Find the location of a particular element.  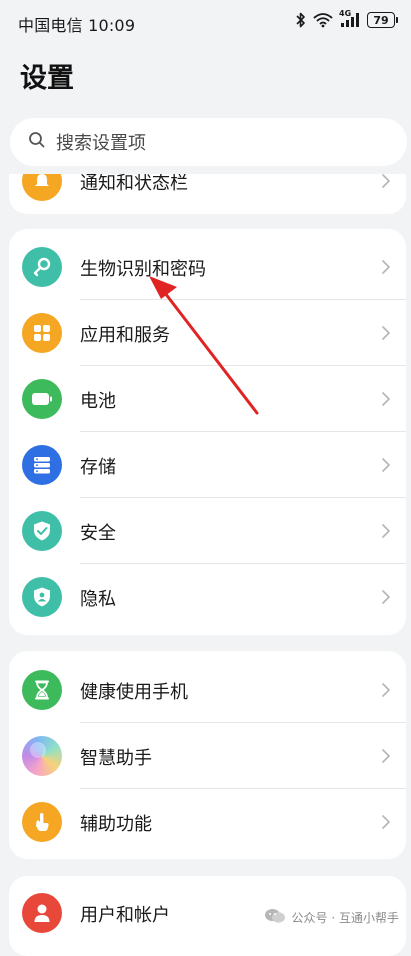

settings-group-notifications: 通知和状态栏 is located at coordinates (207, 194).